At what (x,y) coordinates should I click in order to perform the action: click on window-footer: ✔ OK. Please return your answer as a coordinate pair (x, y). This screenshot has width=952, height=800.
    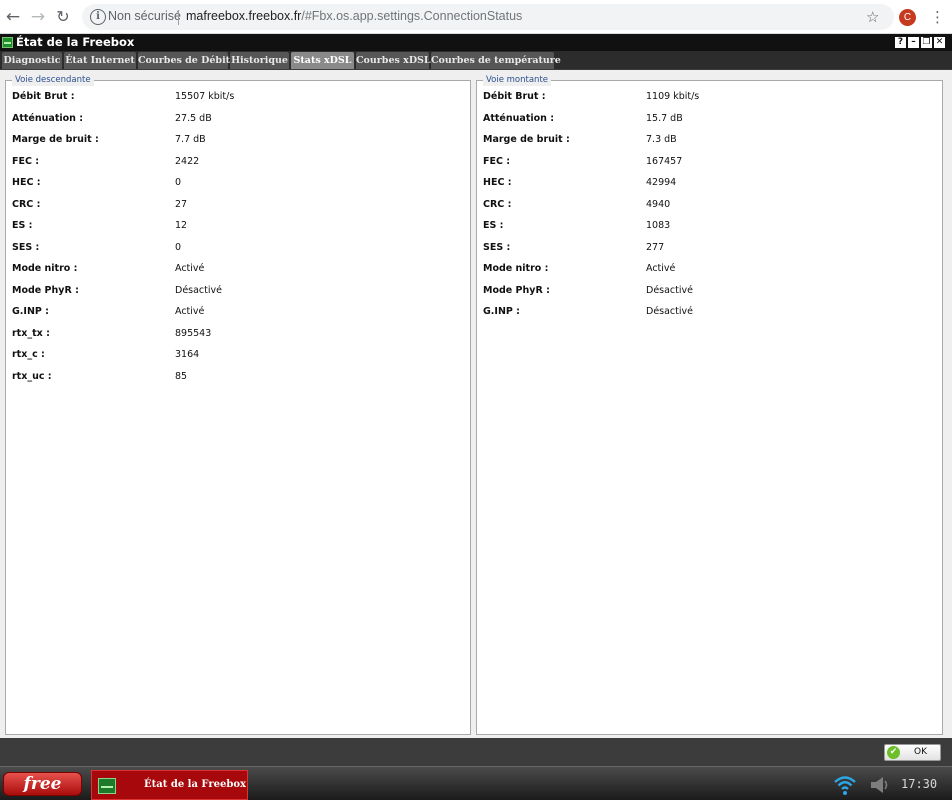
    Looking at the image, I should click on (476, 752).